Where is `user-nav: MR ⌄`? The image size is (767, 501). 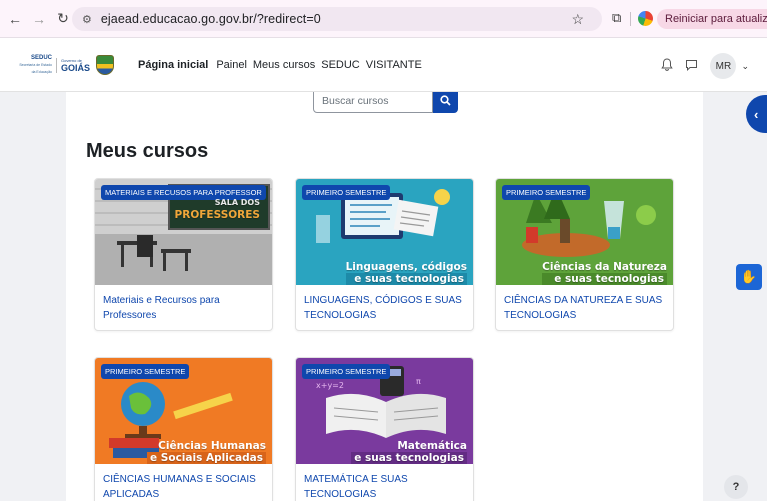 user-nav: MR ⌄ is located at coordinates (705, 66).